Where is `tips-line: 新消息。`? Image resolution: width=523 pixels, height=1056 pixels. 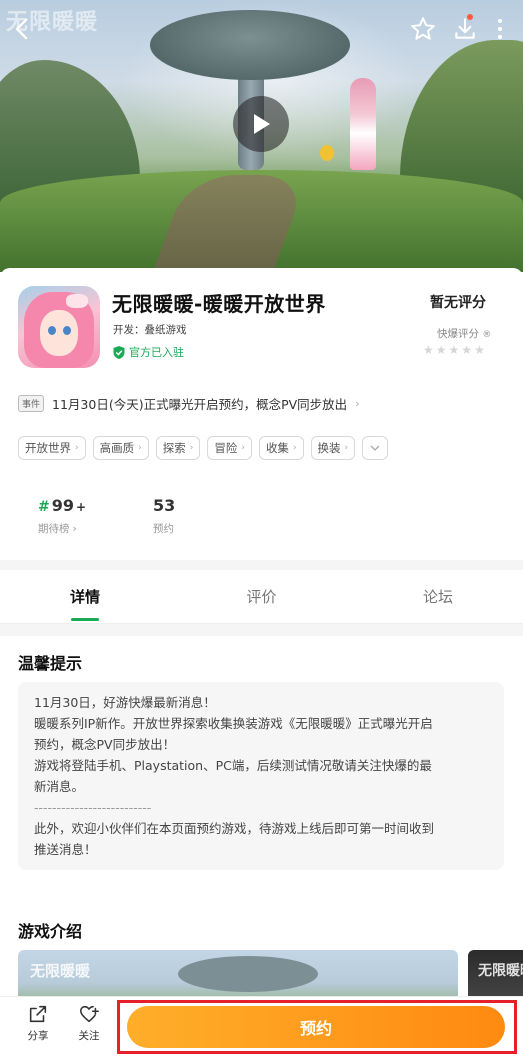 tips-line: 新消息。 is located at coordinates (59, 786).